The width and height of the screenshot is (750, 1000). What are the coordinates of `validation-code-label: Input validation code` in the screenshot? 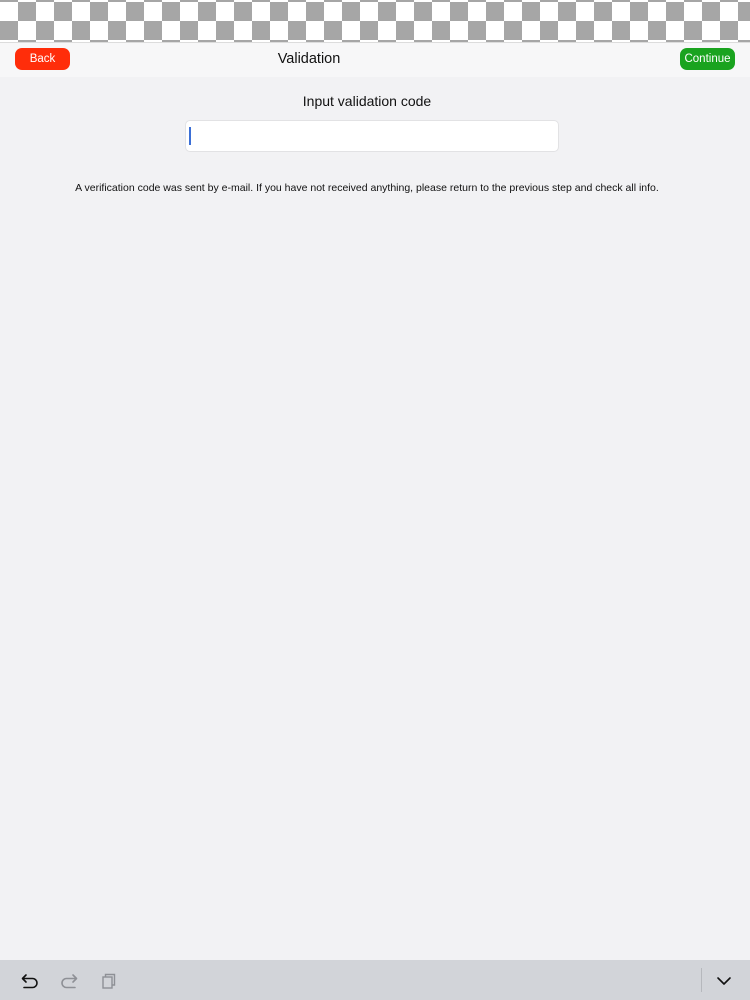 It's located at (367, 101).